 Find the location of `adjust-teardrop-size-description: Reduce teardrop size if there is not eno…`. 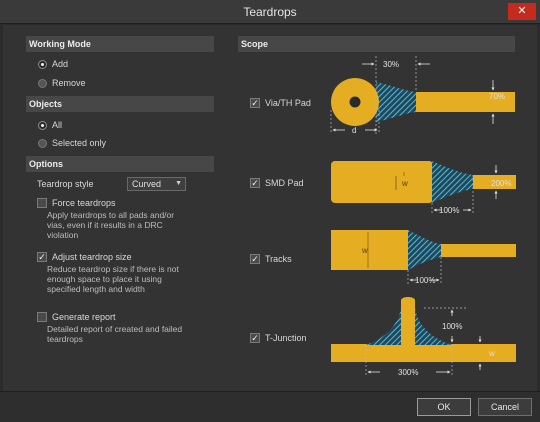

adjust-teardrop-size-description: Reduce teardrop size if there is not eno… is located at coordinates (113, 279).